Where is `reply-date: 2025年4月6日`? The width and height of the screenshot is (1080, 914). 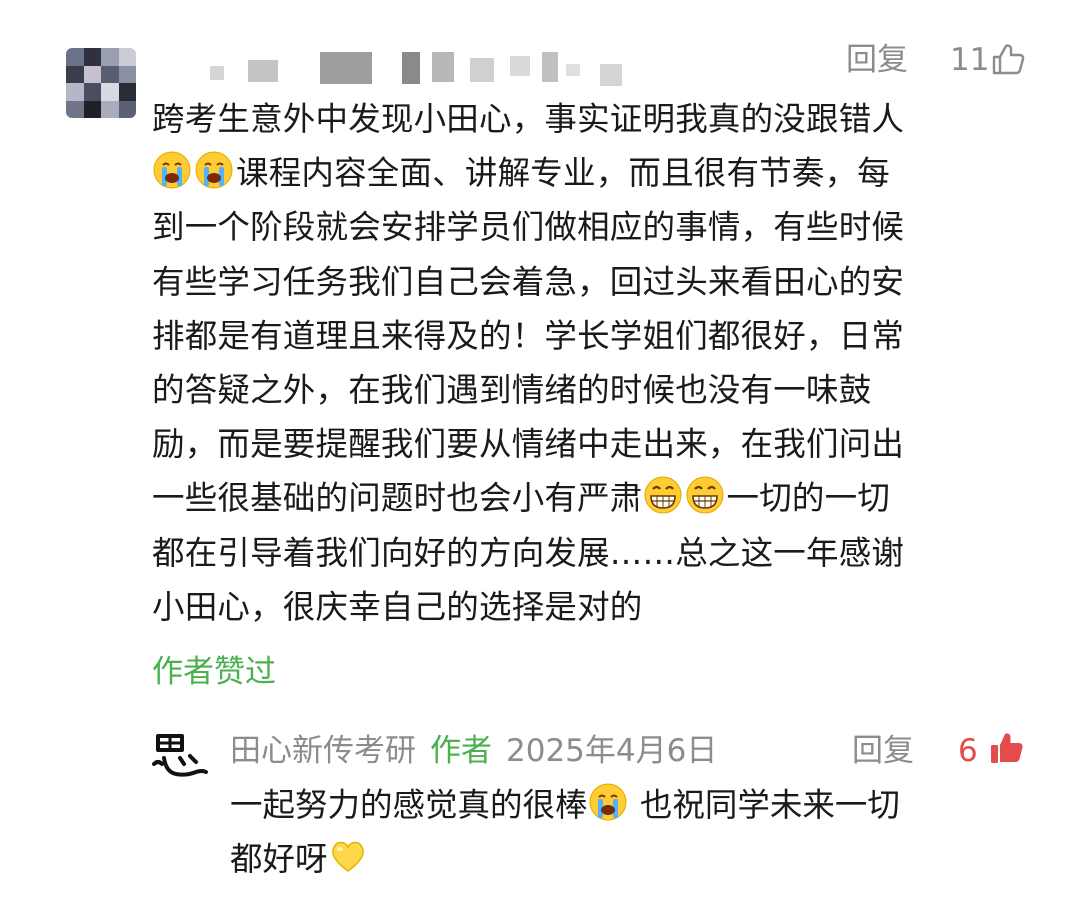 reply-date: 2025年4月6日 is located at coordinates (612, 751).